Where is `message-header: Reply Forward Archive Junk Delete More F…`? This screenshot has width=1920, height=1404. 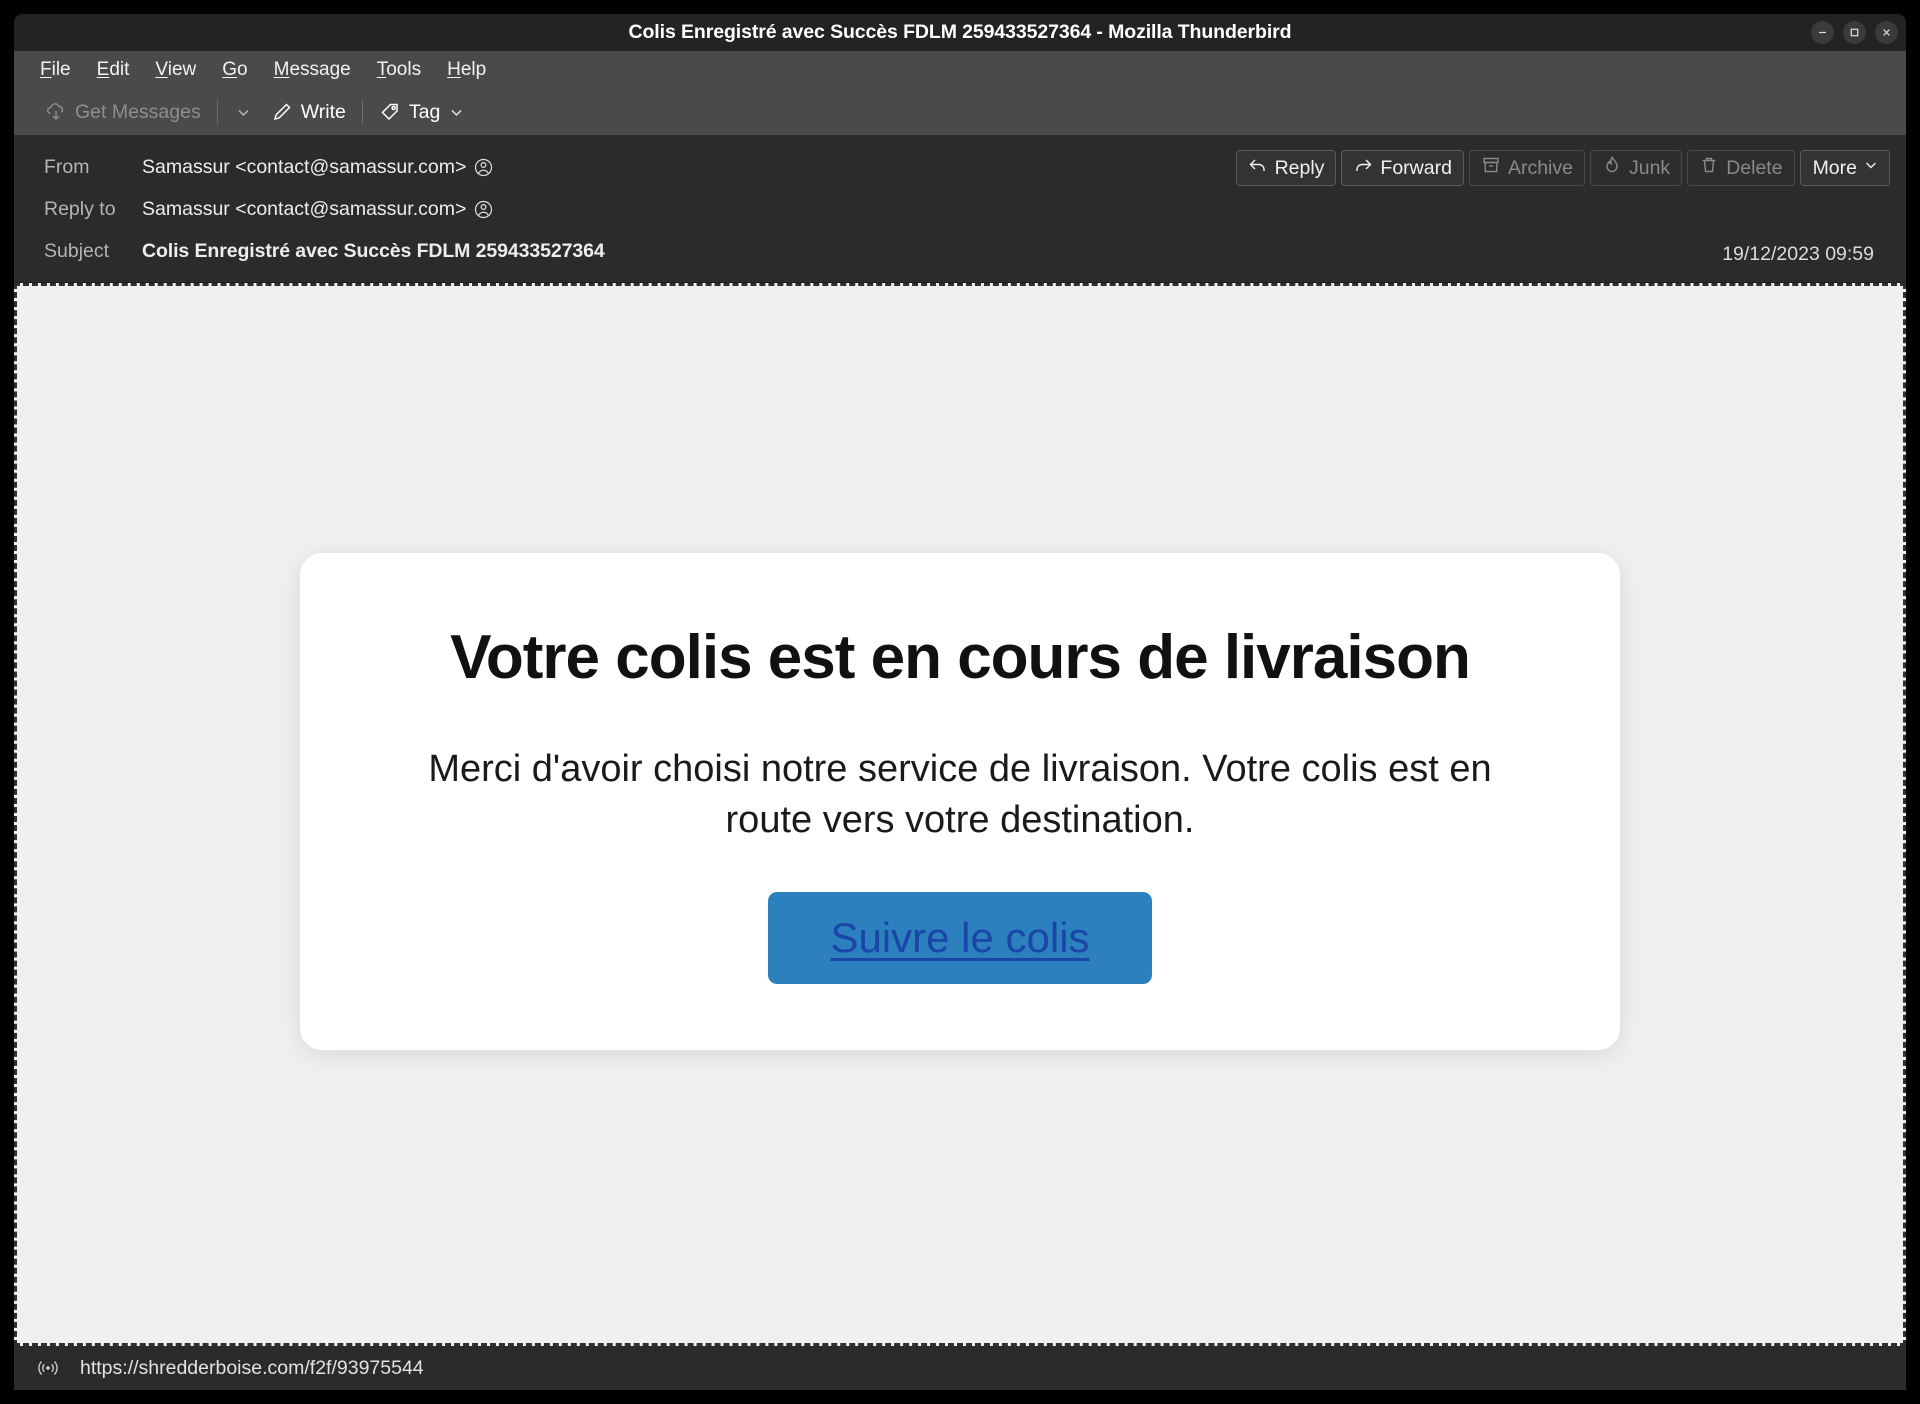 message-header: Reply Forward Archive Junk Delete More F… is located at coordinates (960, 209).